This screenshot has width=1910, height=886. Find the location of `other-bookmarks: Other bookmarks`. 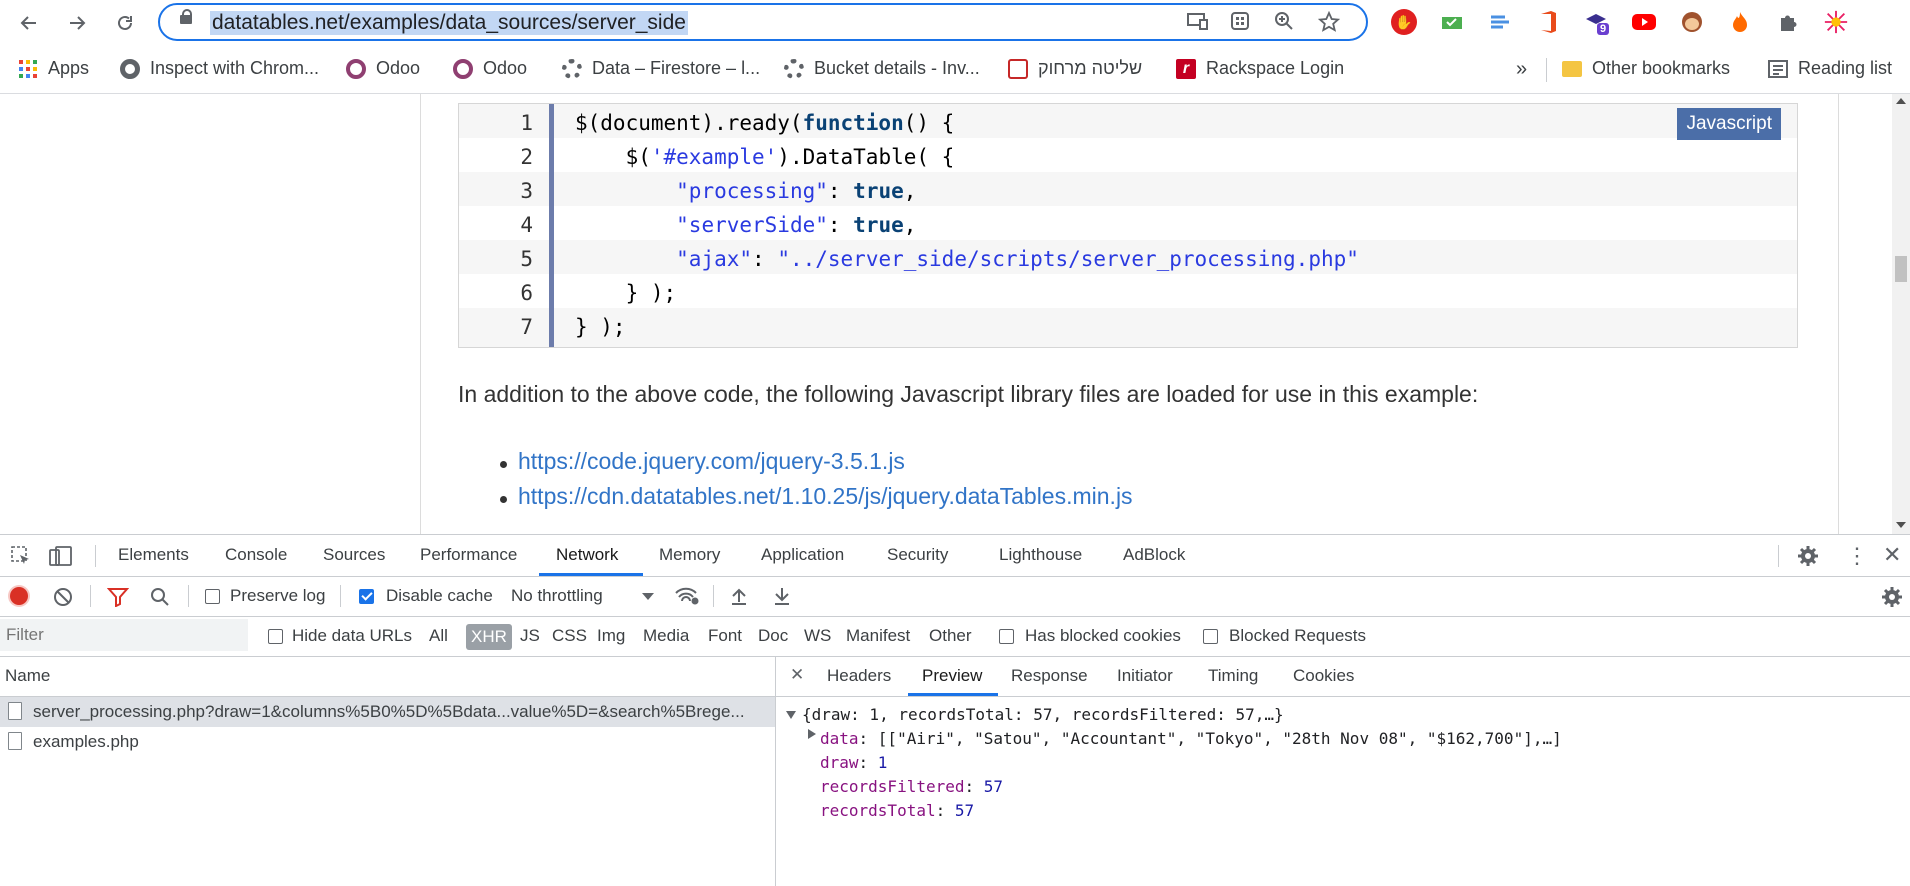

other-bookmarks: Other bookmarks is located at coordinates (1646, 68).